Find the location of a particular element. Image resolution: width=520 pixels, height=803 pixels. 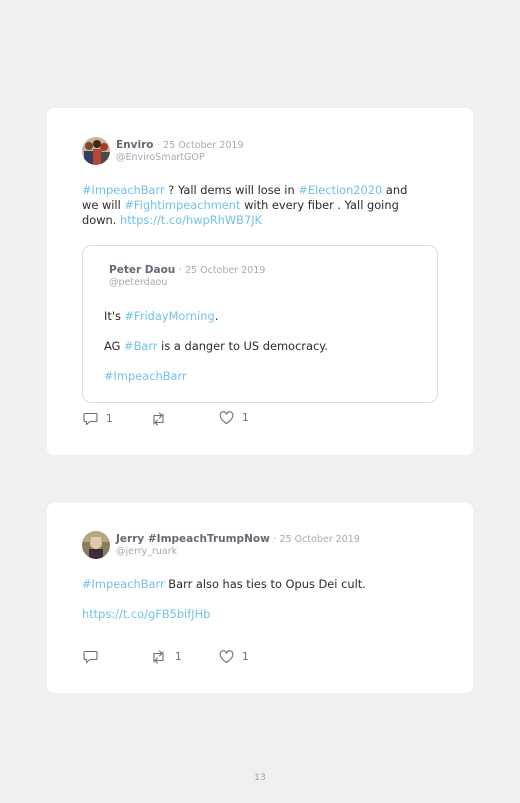

author-handle: @jerry_ruark is located at coordinates (146, 551).